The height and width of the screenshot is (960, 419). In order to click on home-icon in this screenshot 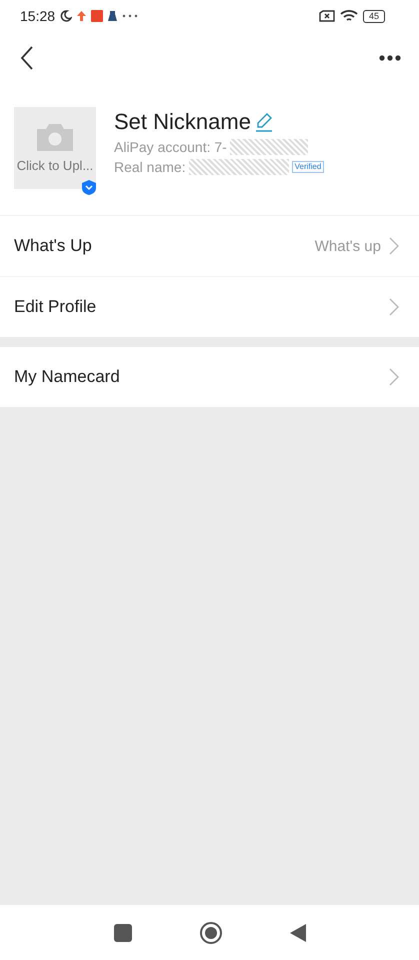, I will do `click(210, 932)`.